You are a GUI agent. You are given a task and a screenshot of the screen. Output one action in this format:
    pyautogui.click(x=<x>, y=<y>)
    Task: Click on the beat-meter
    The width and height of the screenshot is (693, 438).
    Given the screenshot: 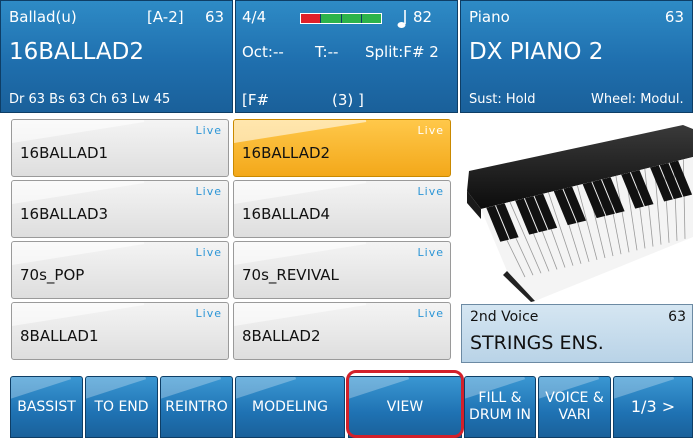 What is the action you would take?
    pyautogui.click(x=341, y=18)
    